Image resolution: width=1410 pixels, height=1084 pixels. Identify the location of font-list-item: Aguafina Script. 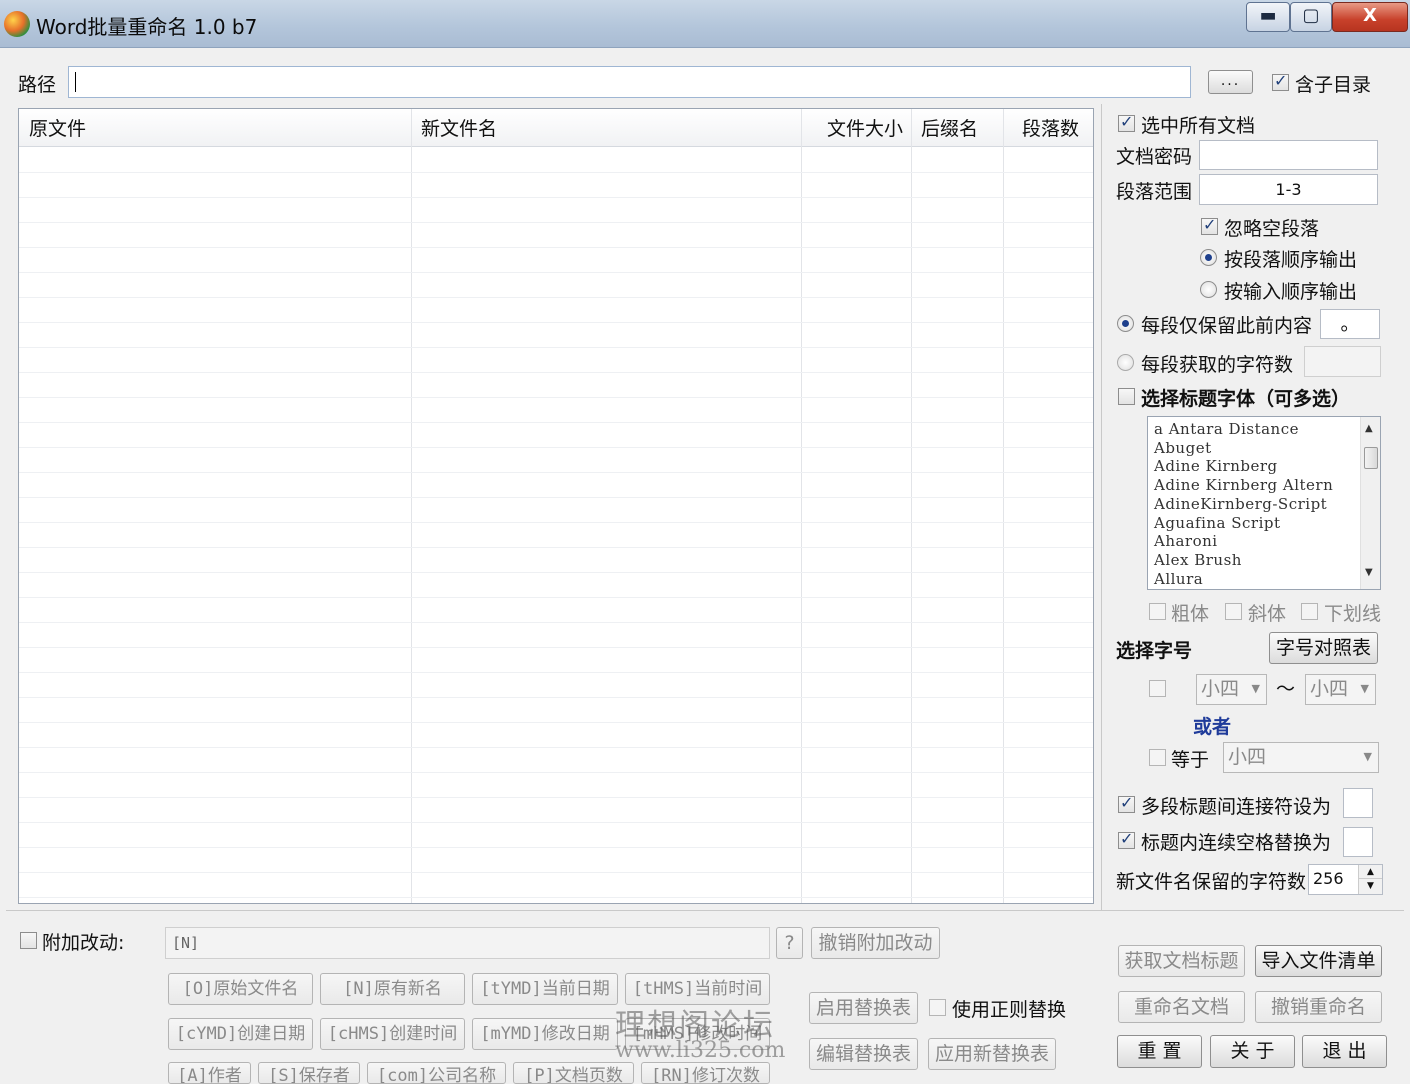
(1217, 523).